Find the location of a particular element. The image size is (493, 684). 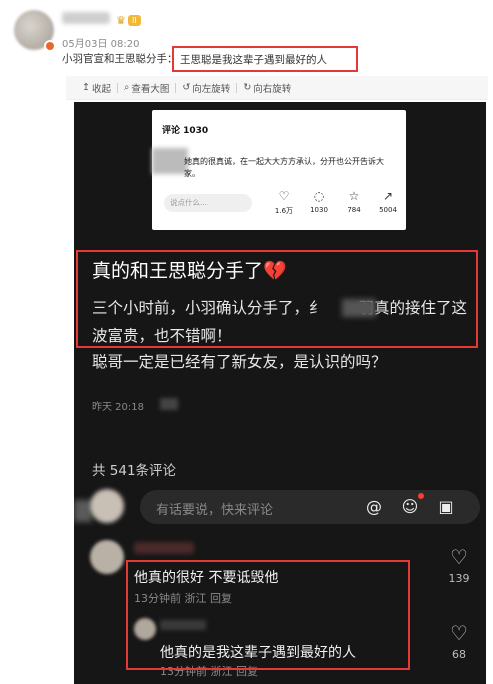

rotate-right-button: ↻ 向右旋转 is located at coordinates (267, 88).